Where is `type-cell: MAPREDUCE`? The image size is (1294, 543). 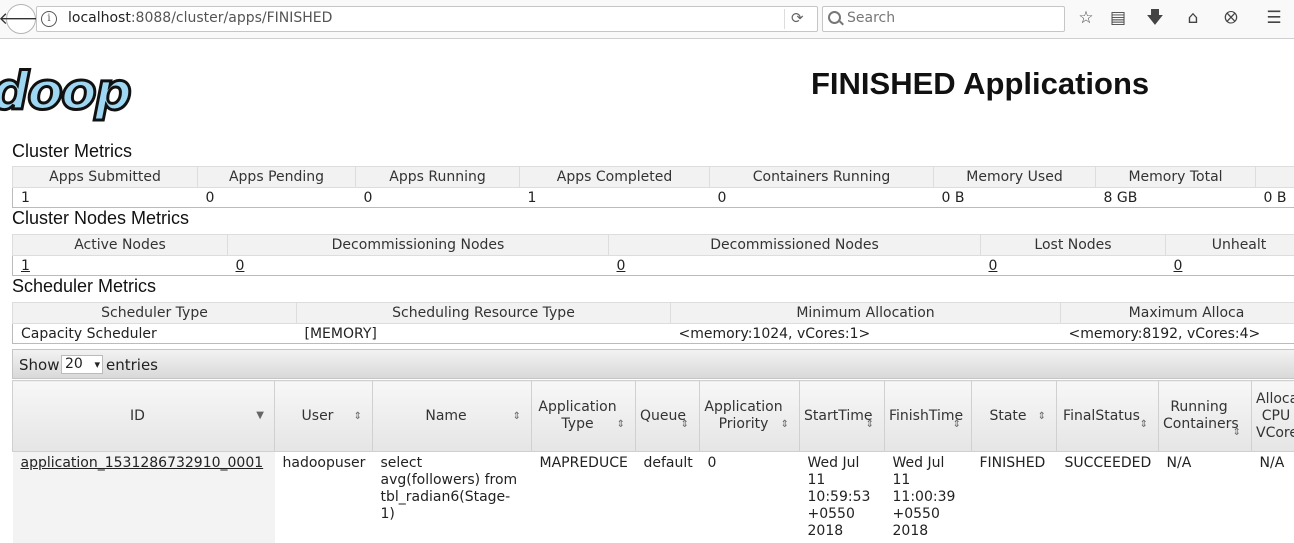 type-cell: MAPREDUCE is located at coordinates (584, 497).